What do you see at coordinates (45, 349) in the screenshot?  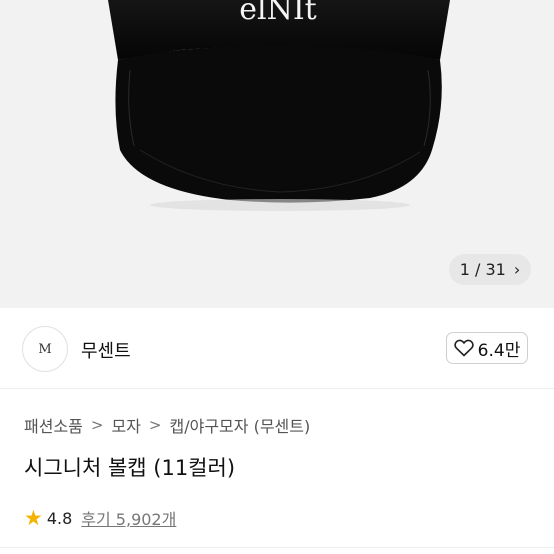 I see `brand-logo: M` at bounding box center [45, 349].